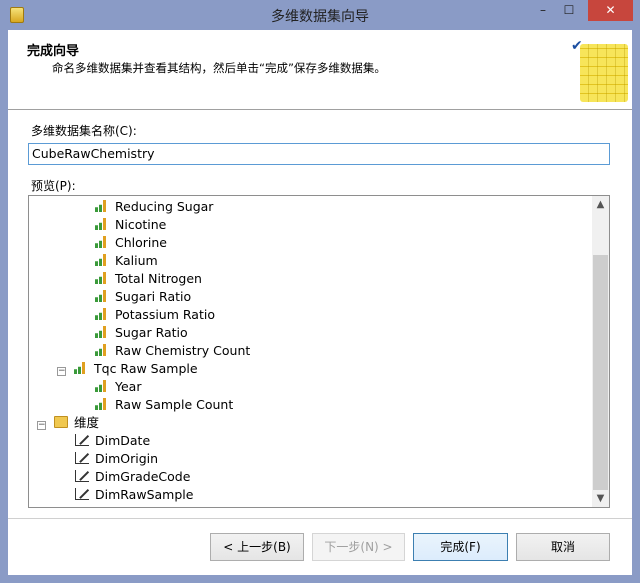 This screenshot has width=640, height=583. What do you see at coordinates (600, 372) in the screenshot?
I see `scroll-thumb` at bounding box center [600, 372].